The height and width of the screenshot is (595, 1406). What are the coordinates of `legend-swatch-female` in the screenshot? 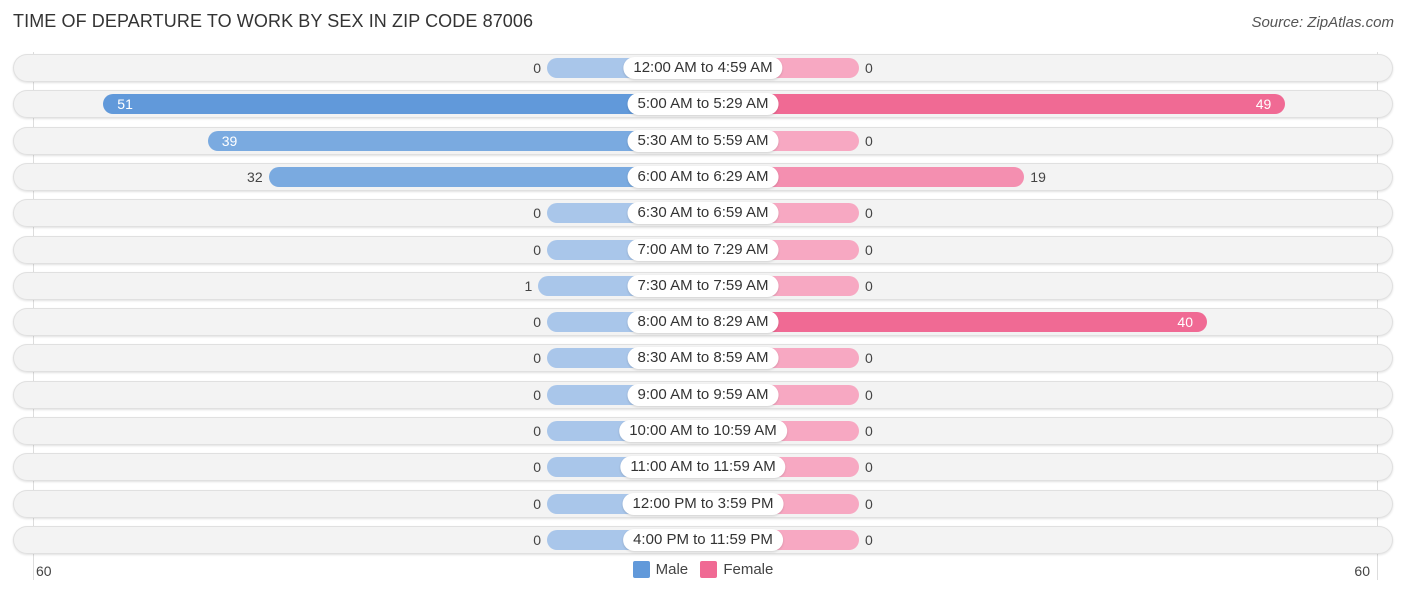 It's located at (709, 569).